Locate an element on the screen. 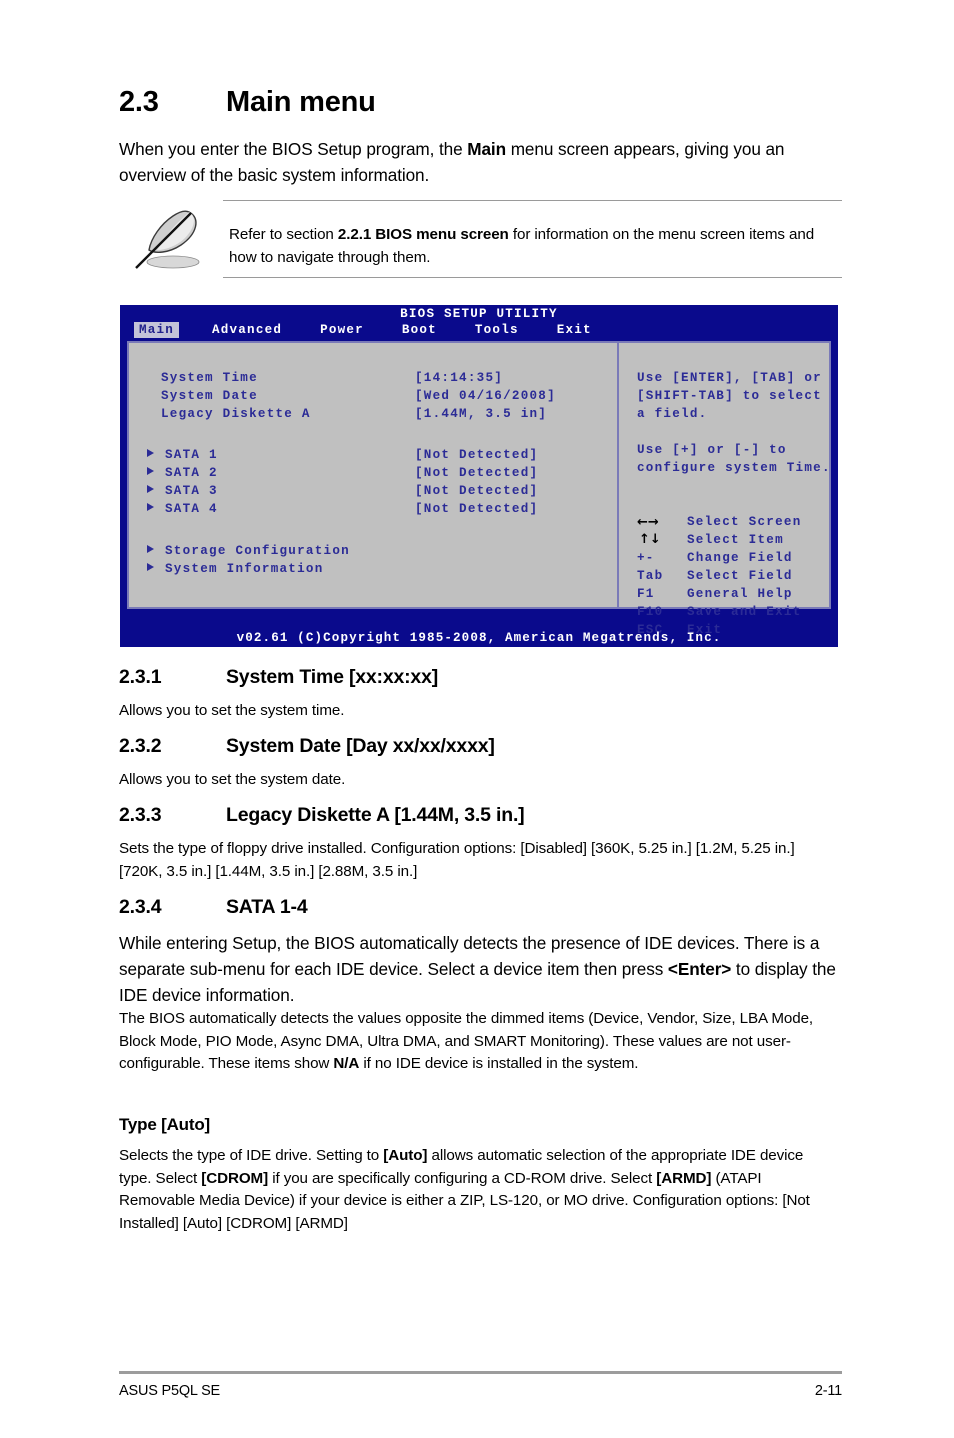 The height and width of the screenshot is (1438, 954). heading-title-2-3-1: System Time [xx:xx:xx] is located at coordinates (332, 677).